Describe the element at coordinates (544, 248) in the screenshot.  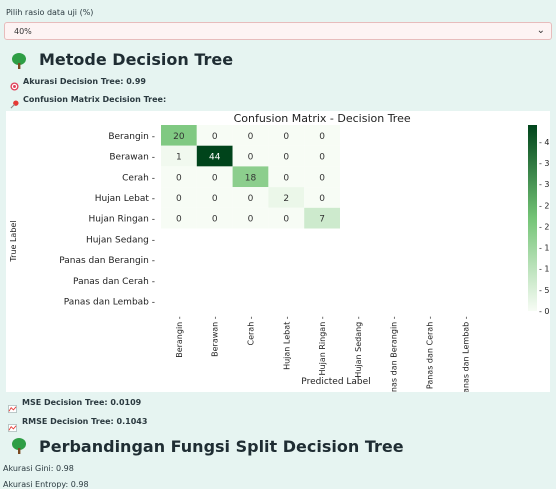
I see `colorbar-tick-label: - 15` at that location.